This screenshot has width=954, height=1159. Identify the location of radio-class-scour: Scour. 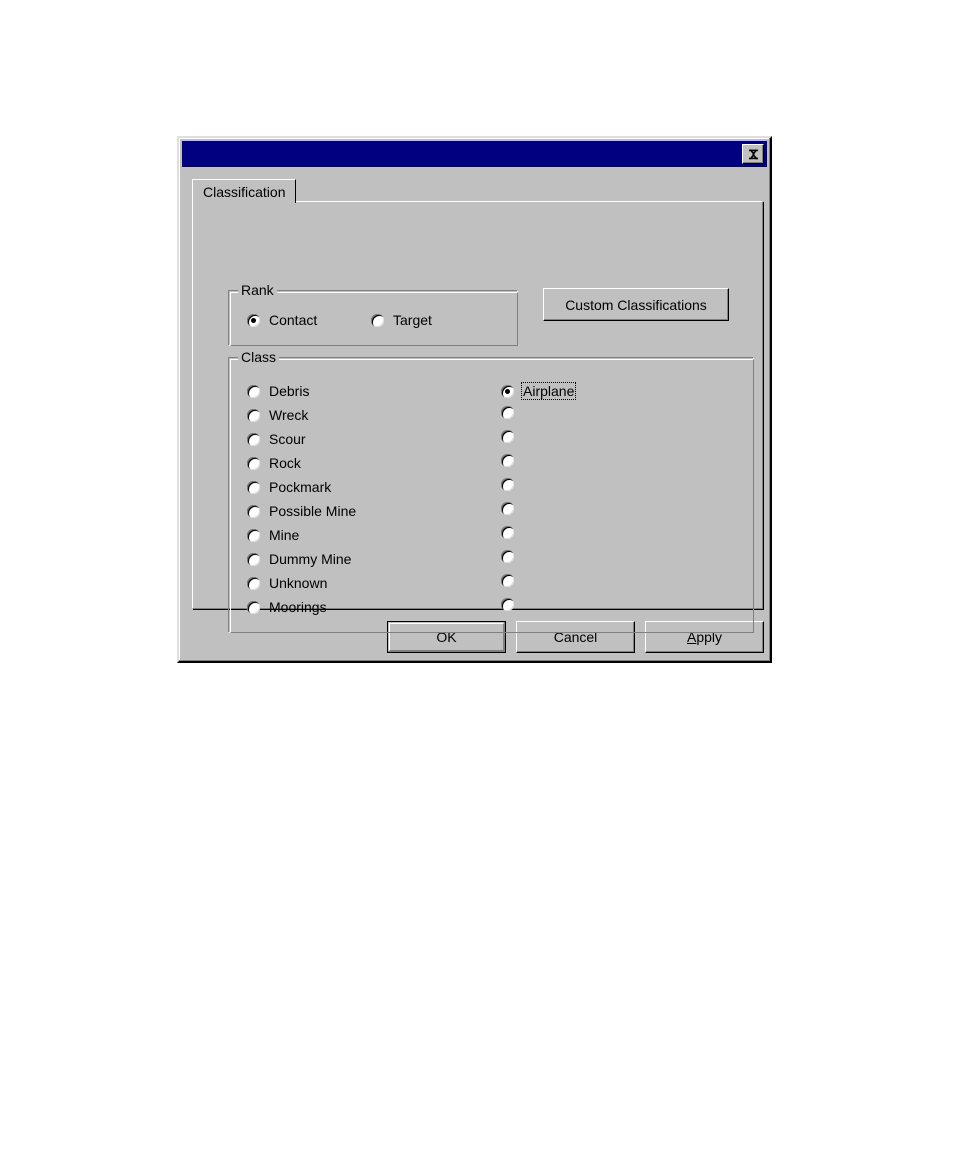
(277, 439).